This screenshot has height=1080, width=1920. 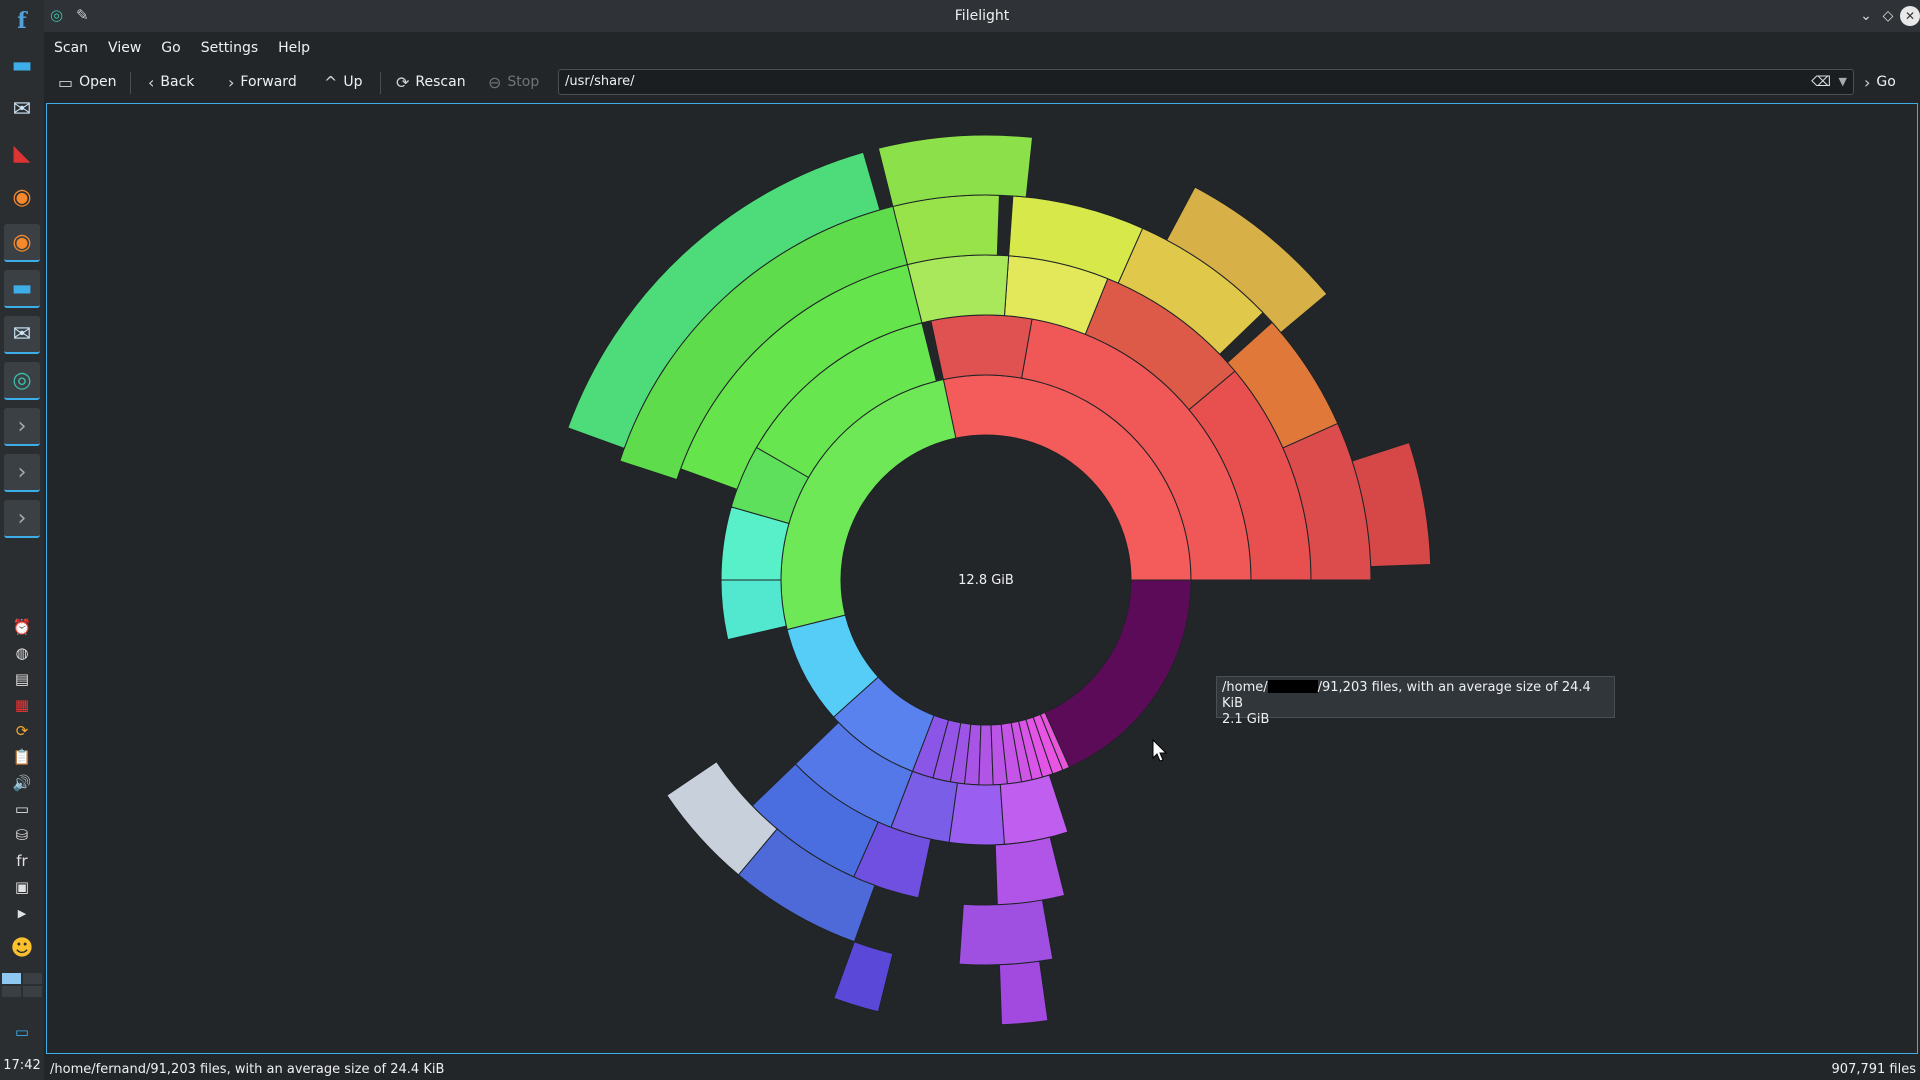 I want to click on keyboard-layout-indicator: fr, so click(x=22, y=861).